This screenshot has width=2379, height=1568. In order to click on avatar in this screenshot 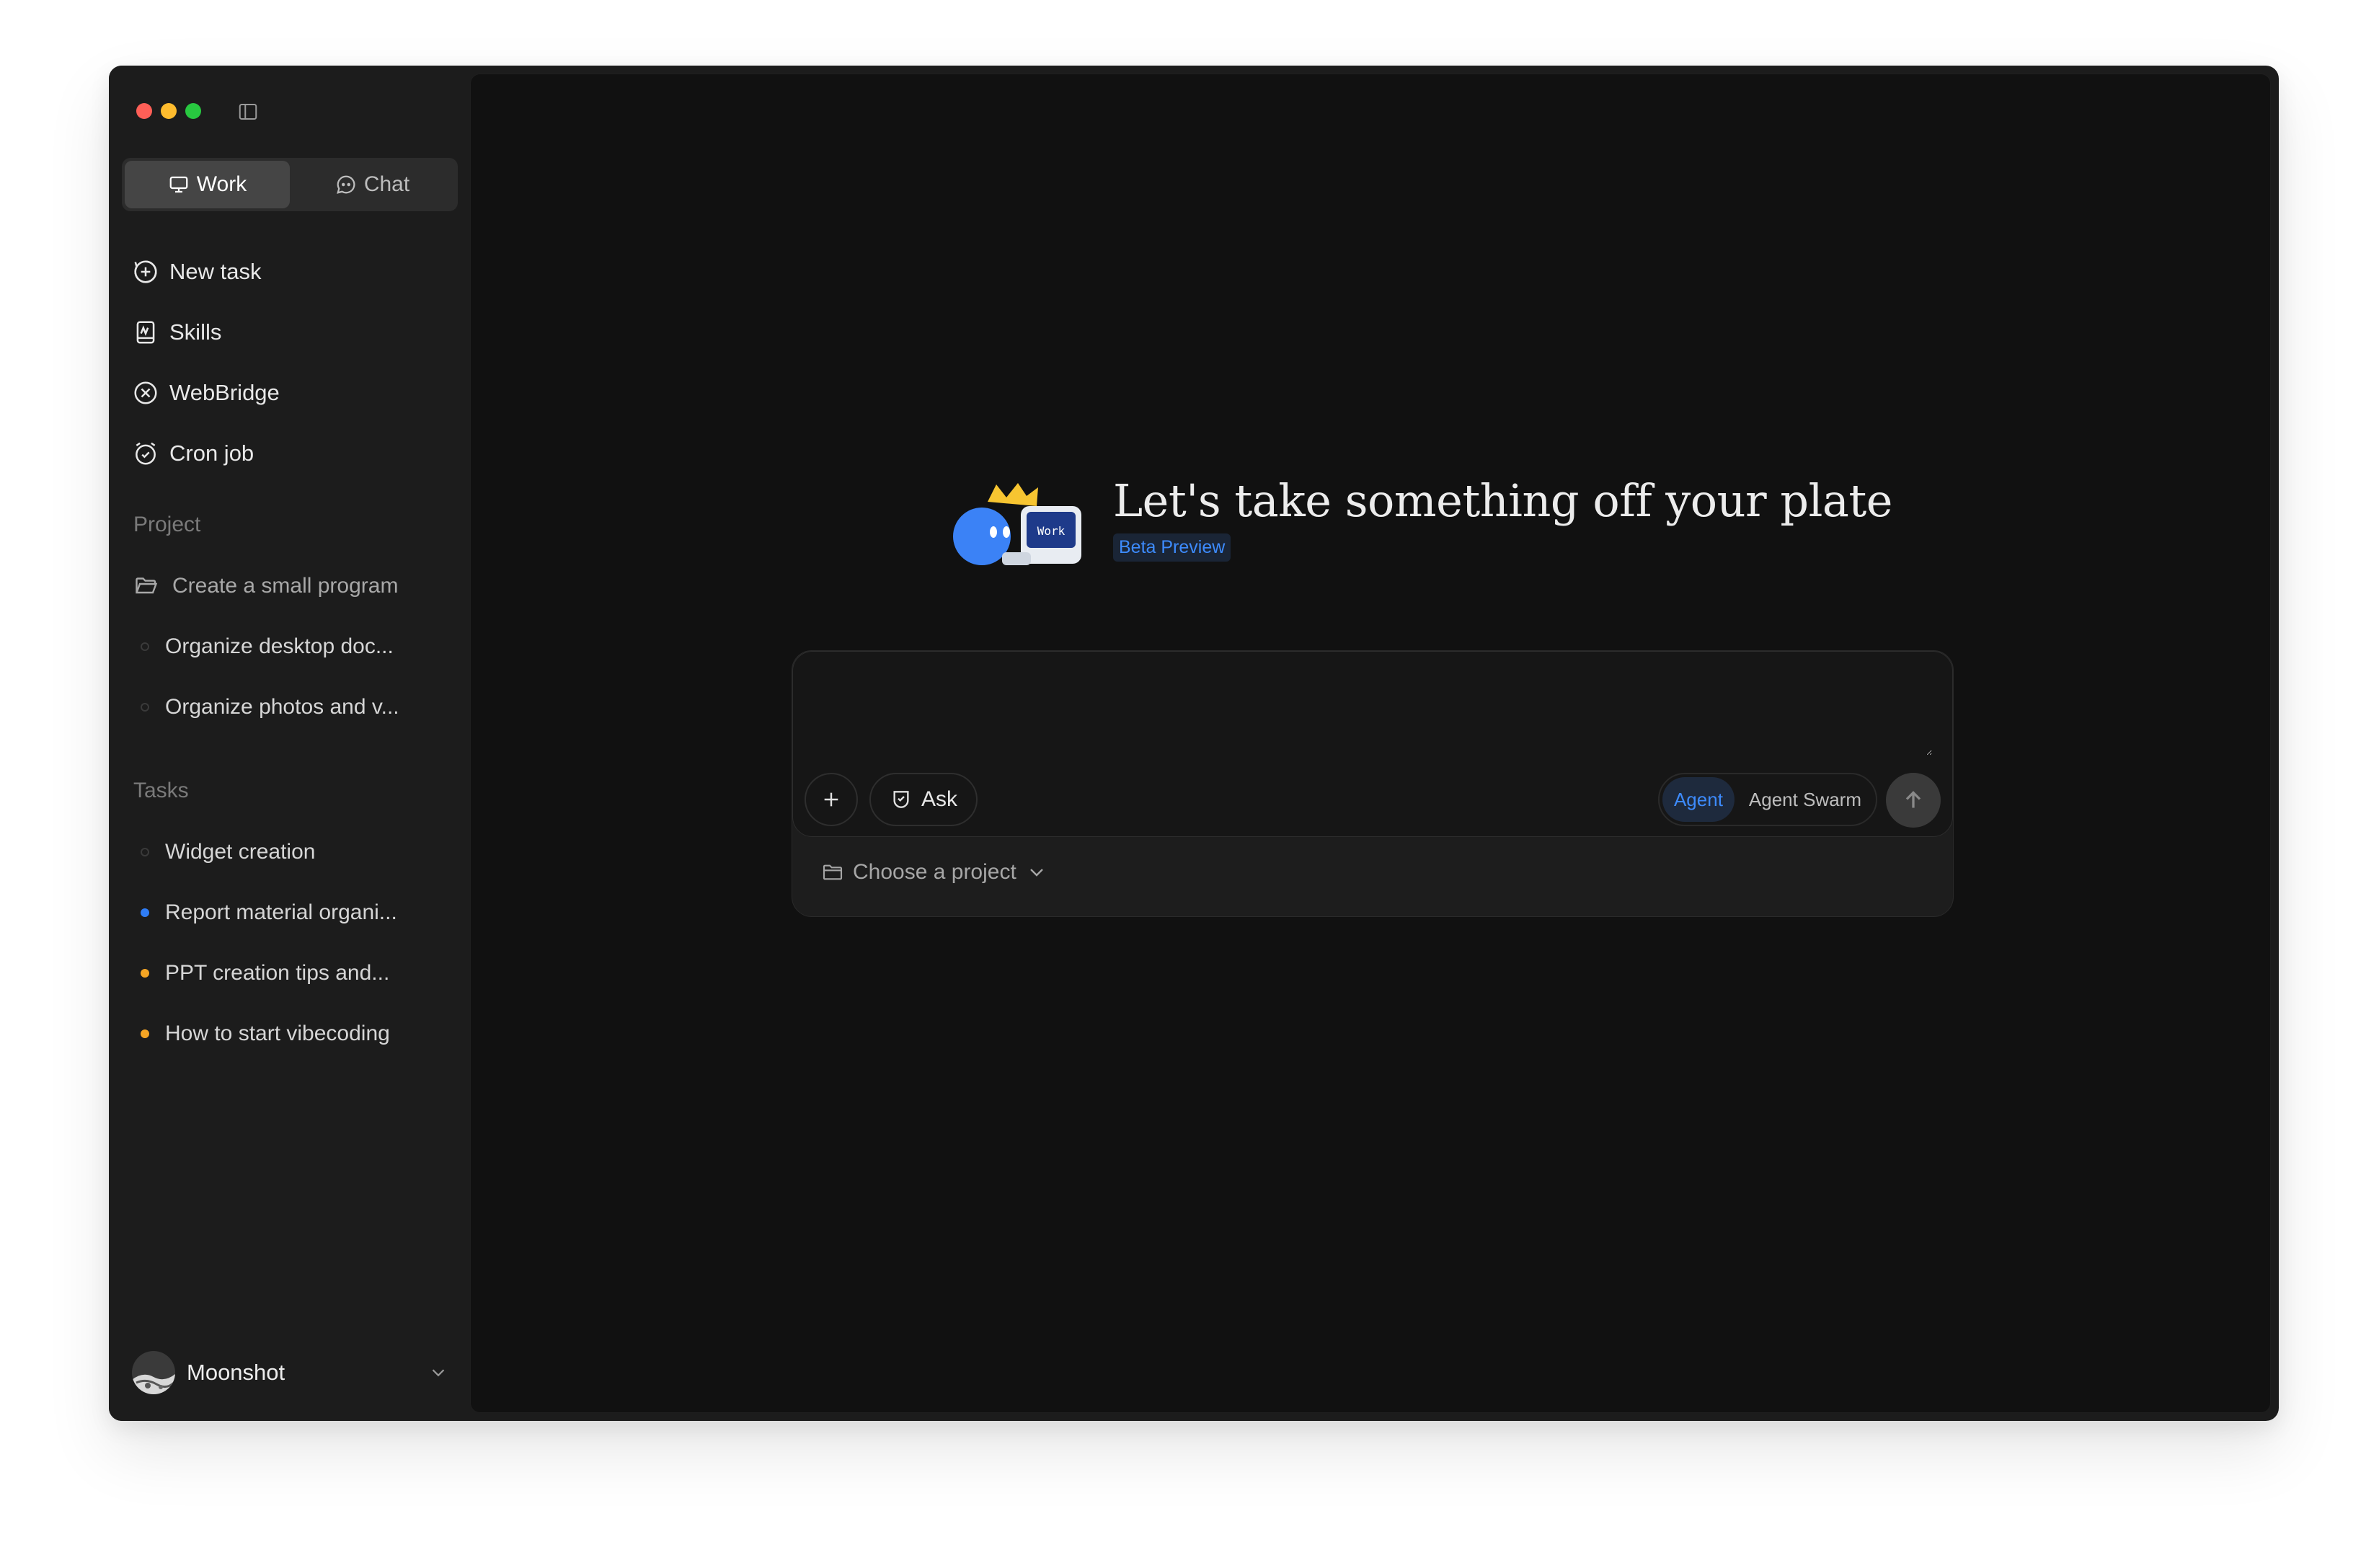, I will do `click(153, 1372)`.